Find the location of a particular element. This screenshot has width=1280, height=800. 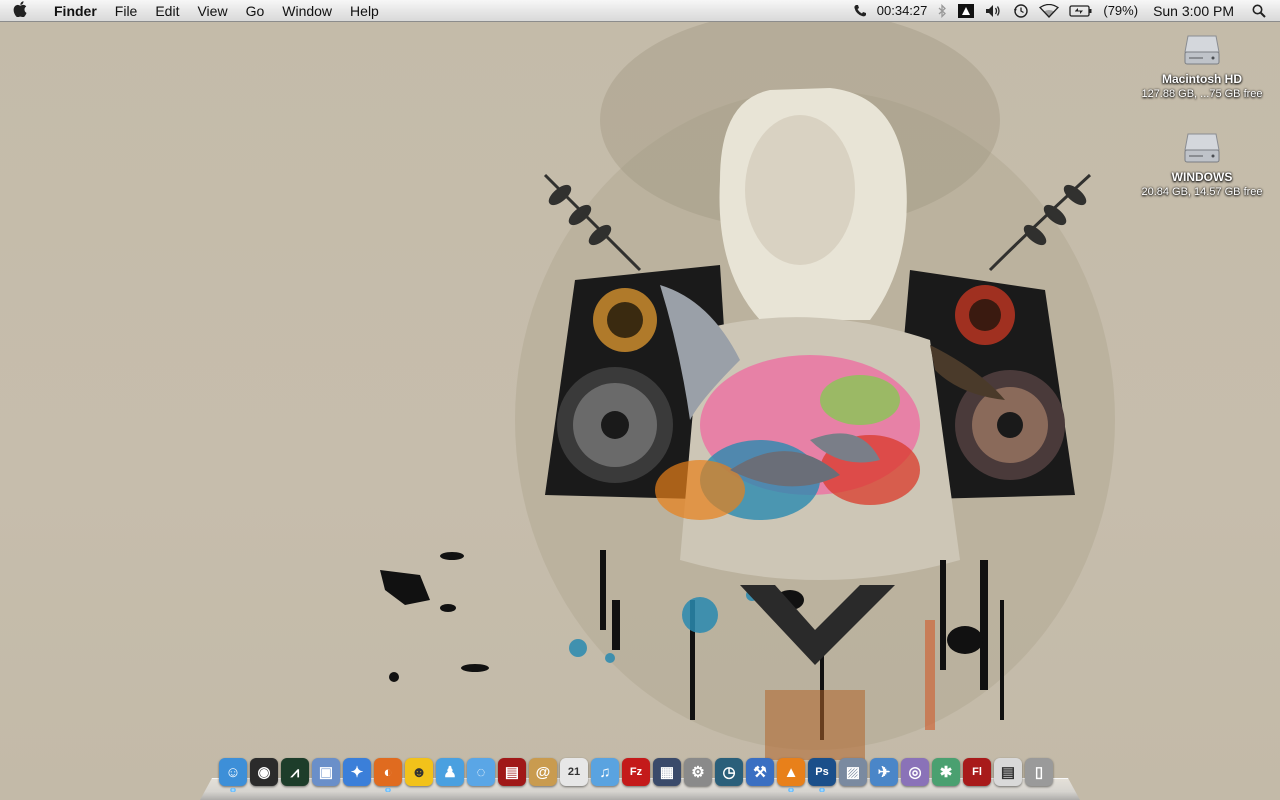

time-machine-icon is located at coordinates (1021, 11).